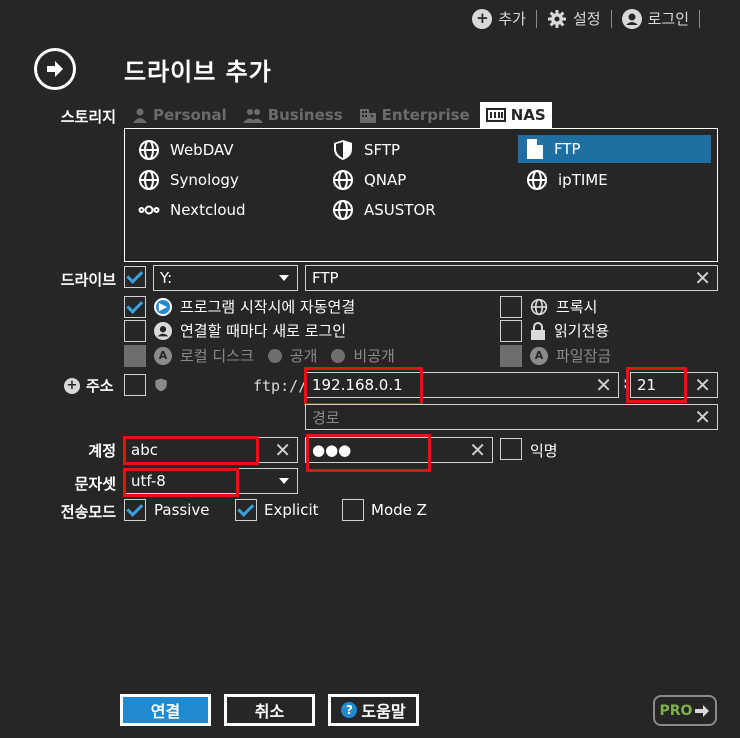 This screenshot has height=738, width=740. What do you see at coordinates (198, 72) in the screenshot?
I see `page-title: 드라이브 추가` at bounding box center [198, 72].